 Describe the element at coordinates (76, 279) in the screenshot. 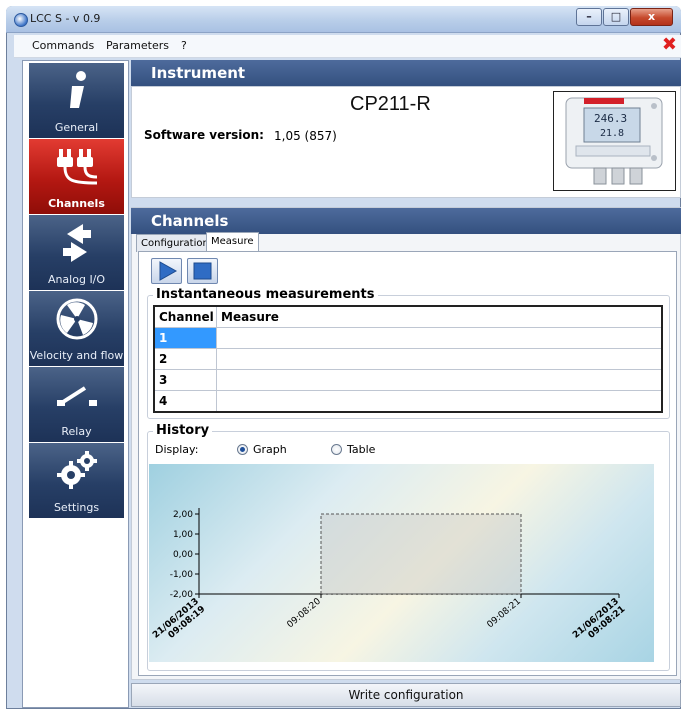

I see `nav-label-analog-io: Analog I/O` at that location.